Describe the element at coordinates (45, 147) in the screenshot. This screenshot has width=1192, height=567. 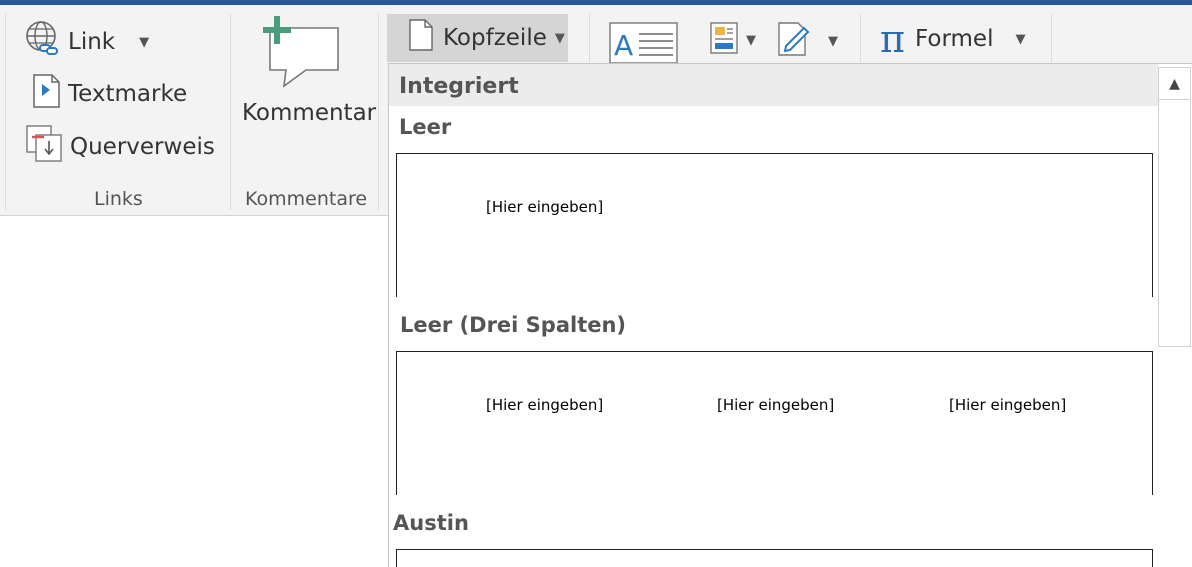
I see `cross-reference-icon` at that location.